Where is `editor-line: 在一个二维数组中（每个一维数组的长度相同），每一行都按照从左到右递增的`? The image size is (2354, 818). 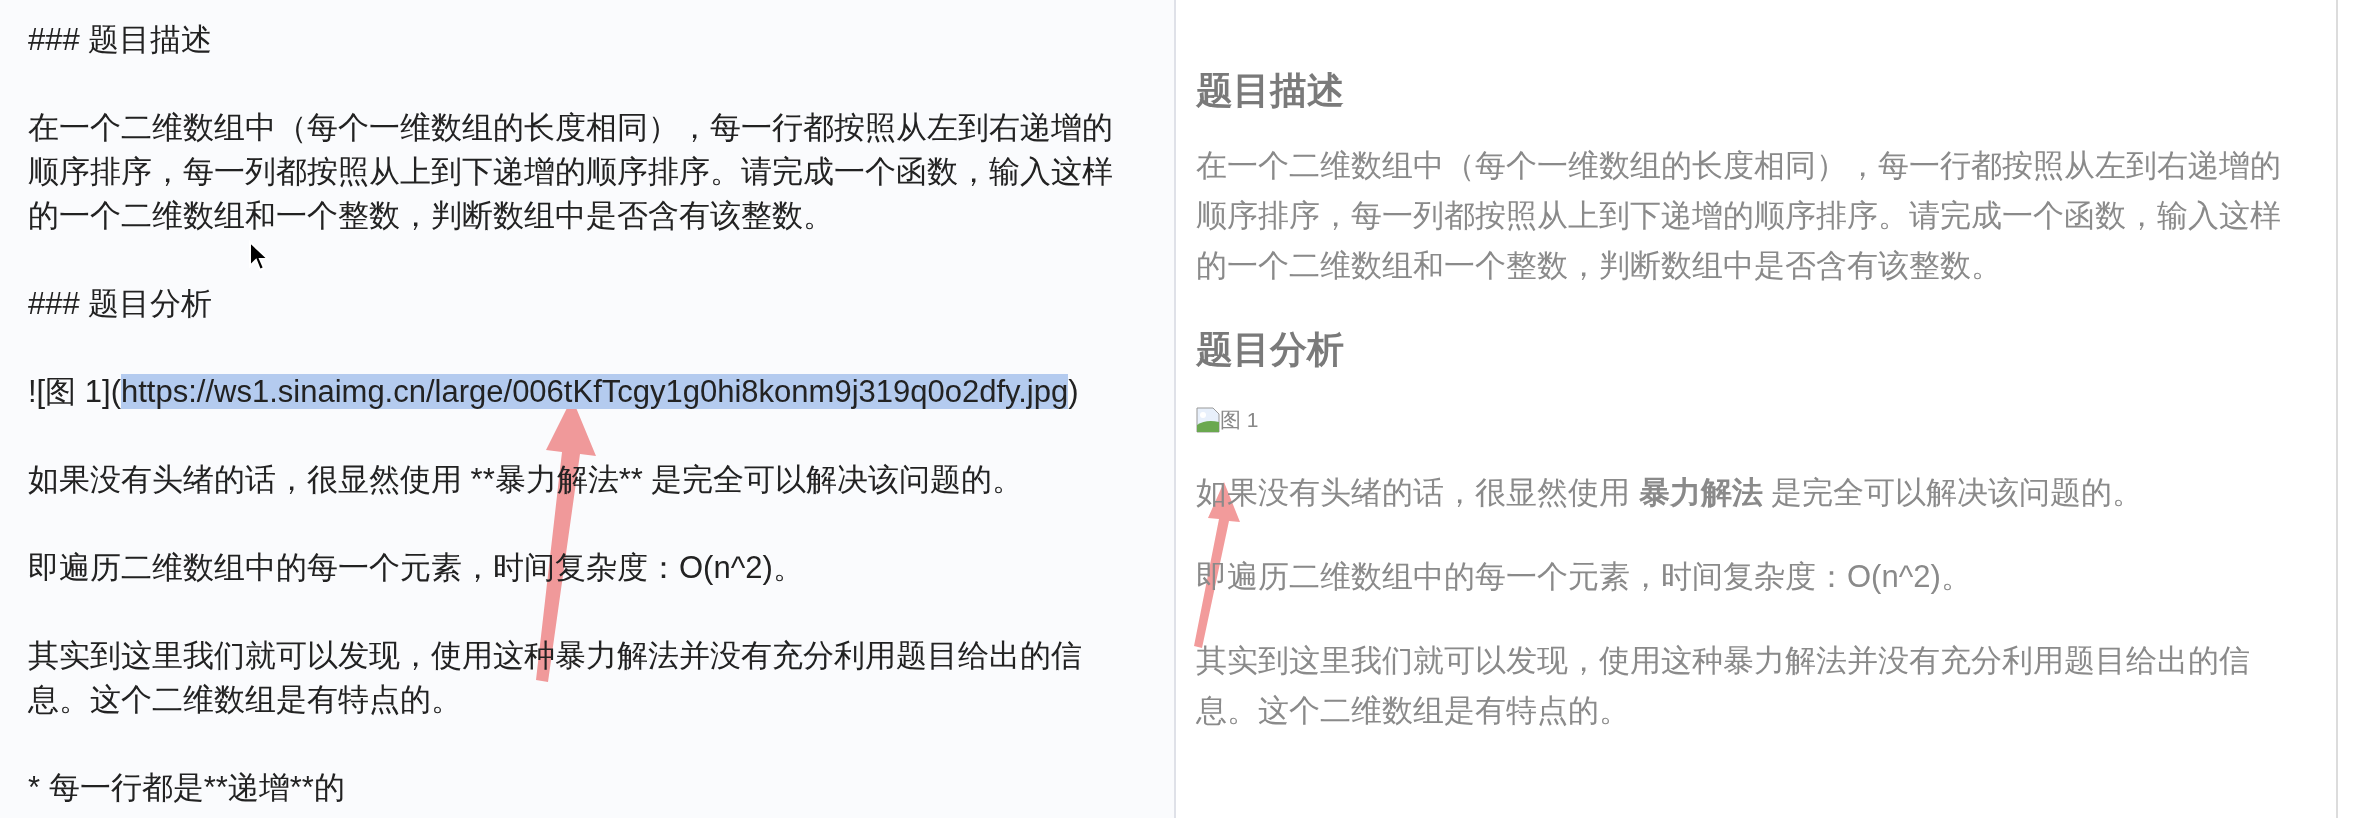 editor-line: 在一个二维数组中（每个一维数组的长度相同），每一行都按照从左到右递增的 is located at coordinates (570, 128).